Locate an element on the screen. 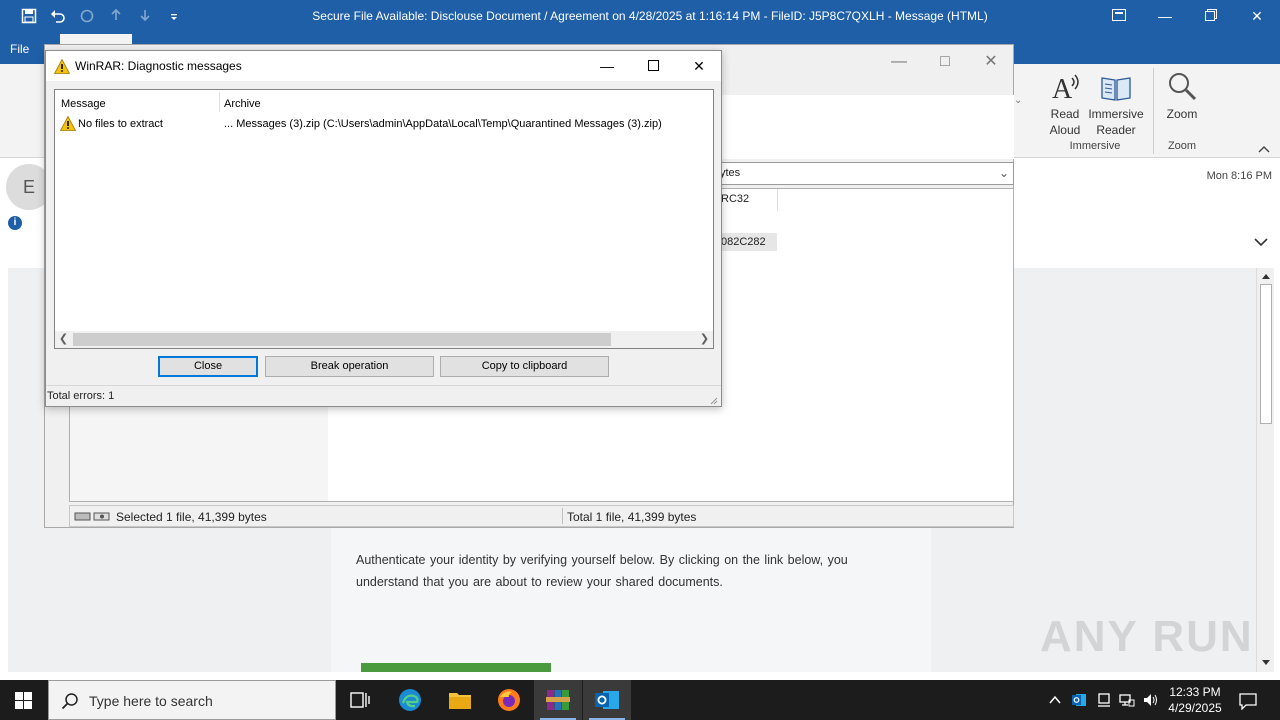 The height and width of the screenshot is (720, 1280). read-aloud-label-1: Read is located at coordinates (1065, 114).